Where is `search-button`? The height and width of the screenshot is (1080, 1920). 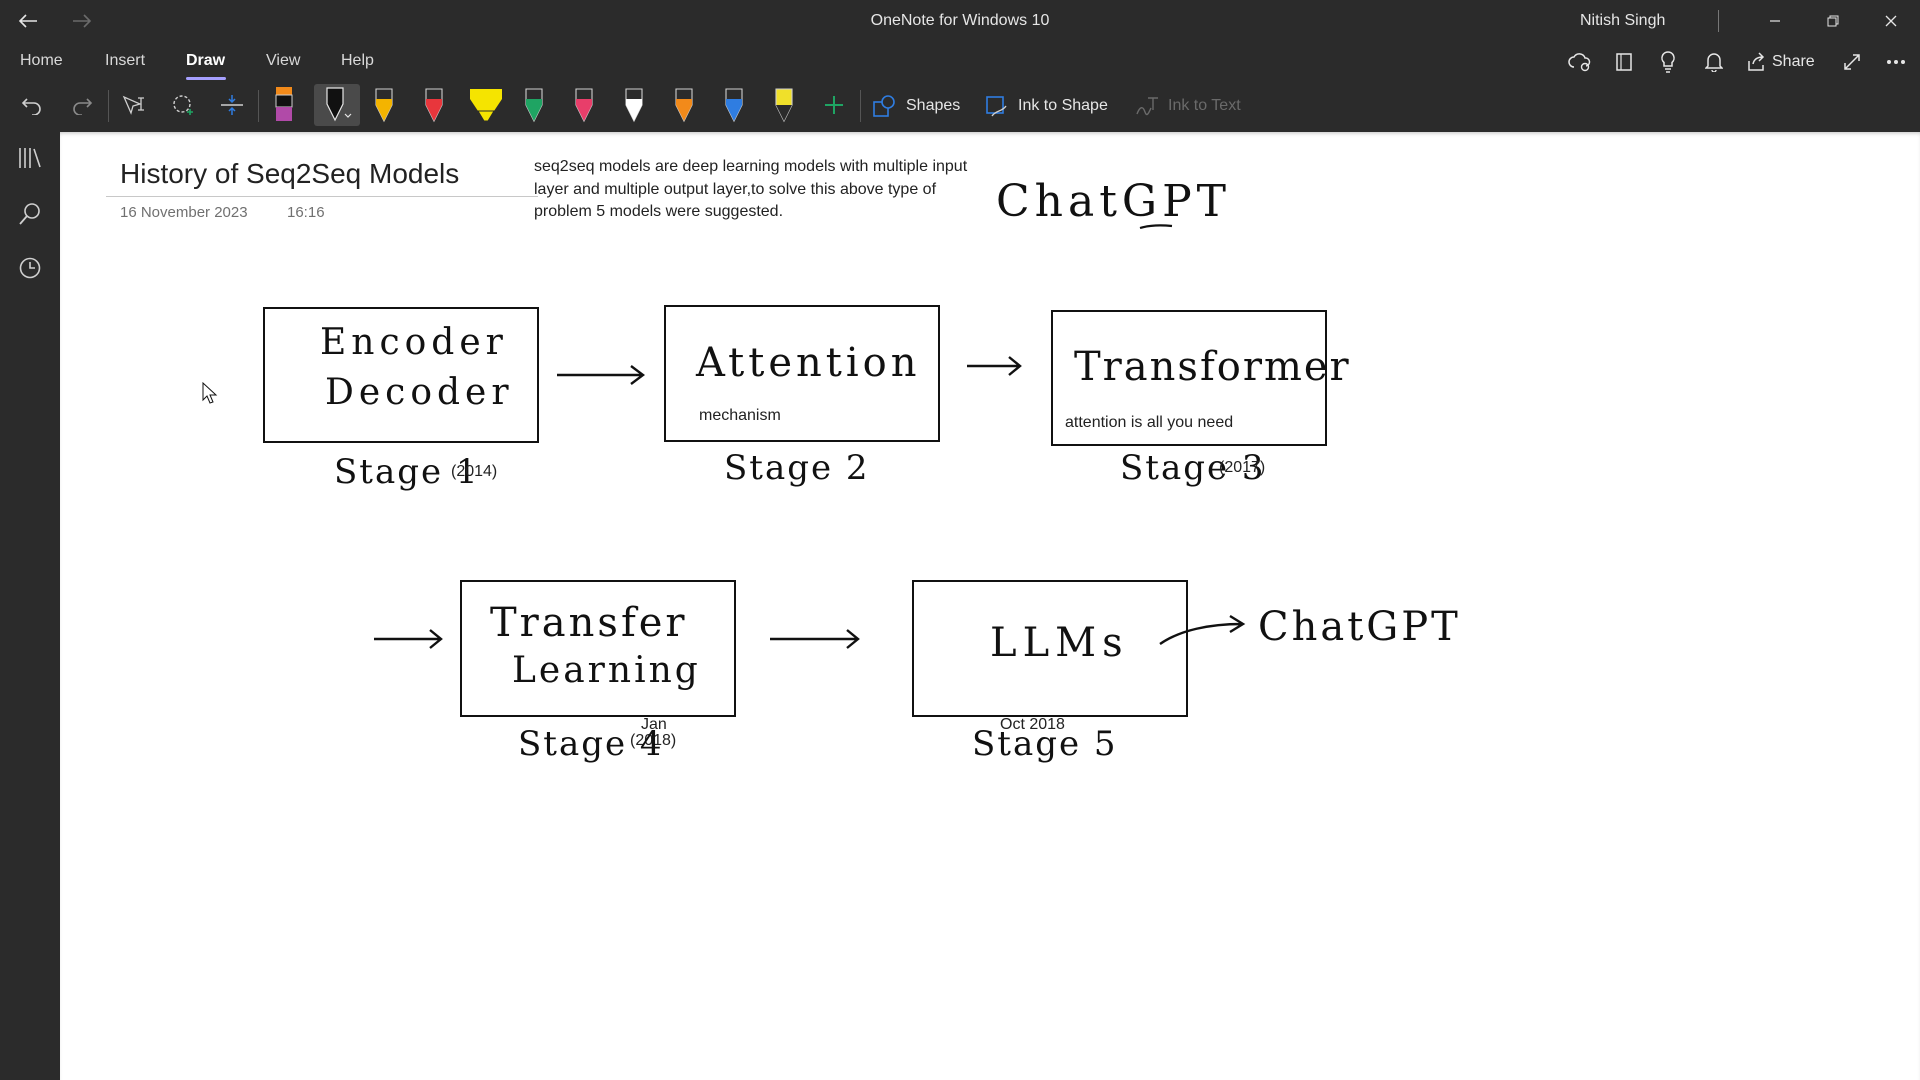 search-button is located at coordinates (30, 214).